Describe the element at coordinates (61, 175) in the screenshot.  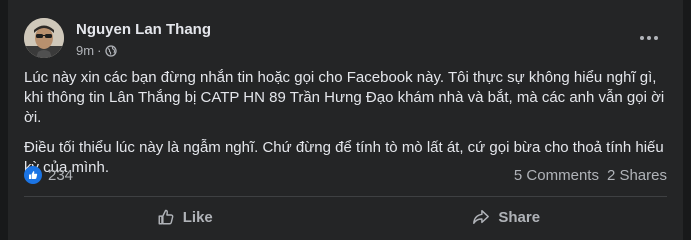
I see `reaction-count: 234` at that location.